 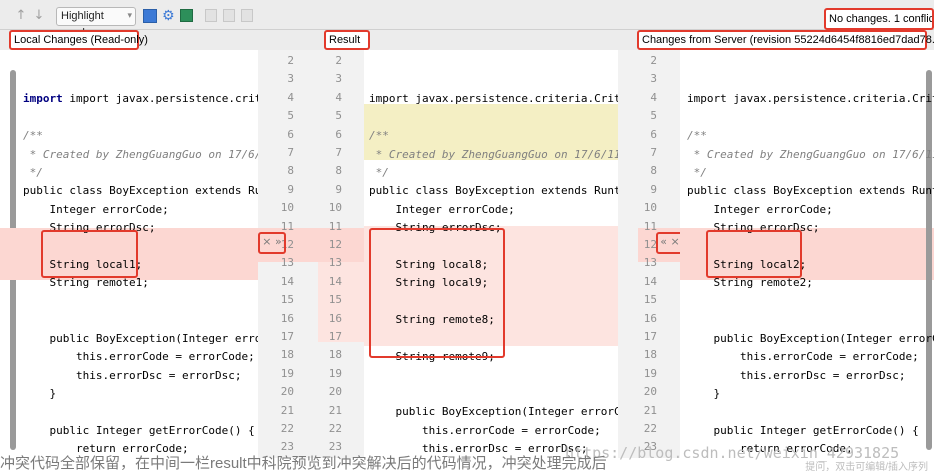 I want to click on result-header-bar, so click(x=491, y=40).